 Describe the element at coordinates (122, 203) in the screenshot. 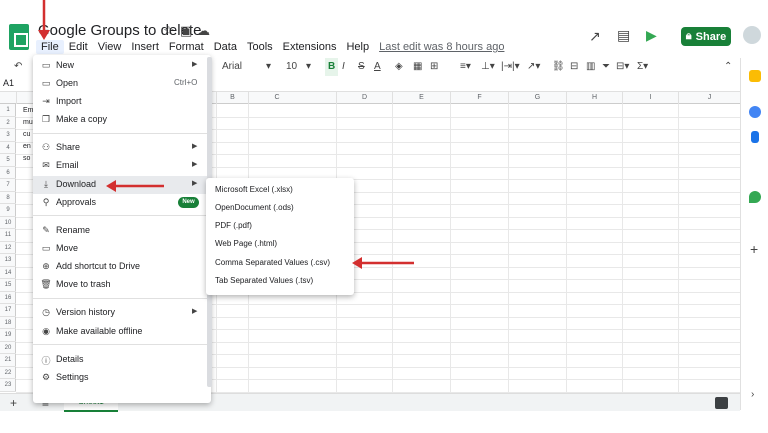

I see `menu-item-approvals: ⚲ Approvals New` at that location.